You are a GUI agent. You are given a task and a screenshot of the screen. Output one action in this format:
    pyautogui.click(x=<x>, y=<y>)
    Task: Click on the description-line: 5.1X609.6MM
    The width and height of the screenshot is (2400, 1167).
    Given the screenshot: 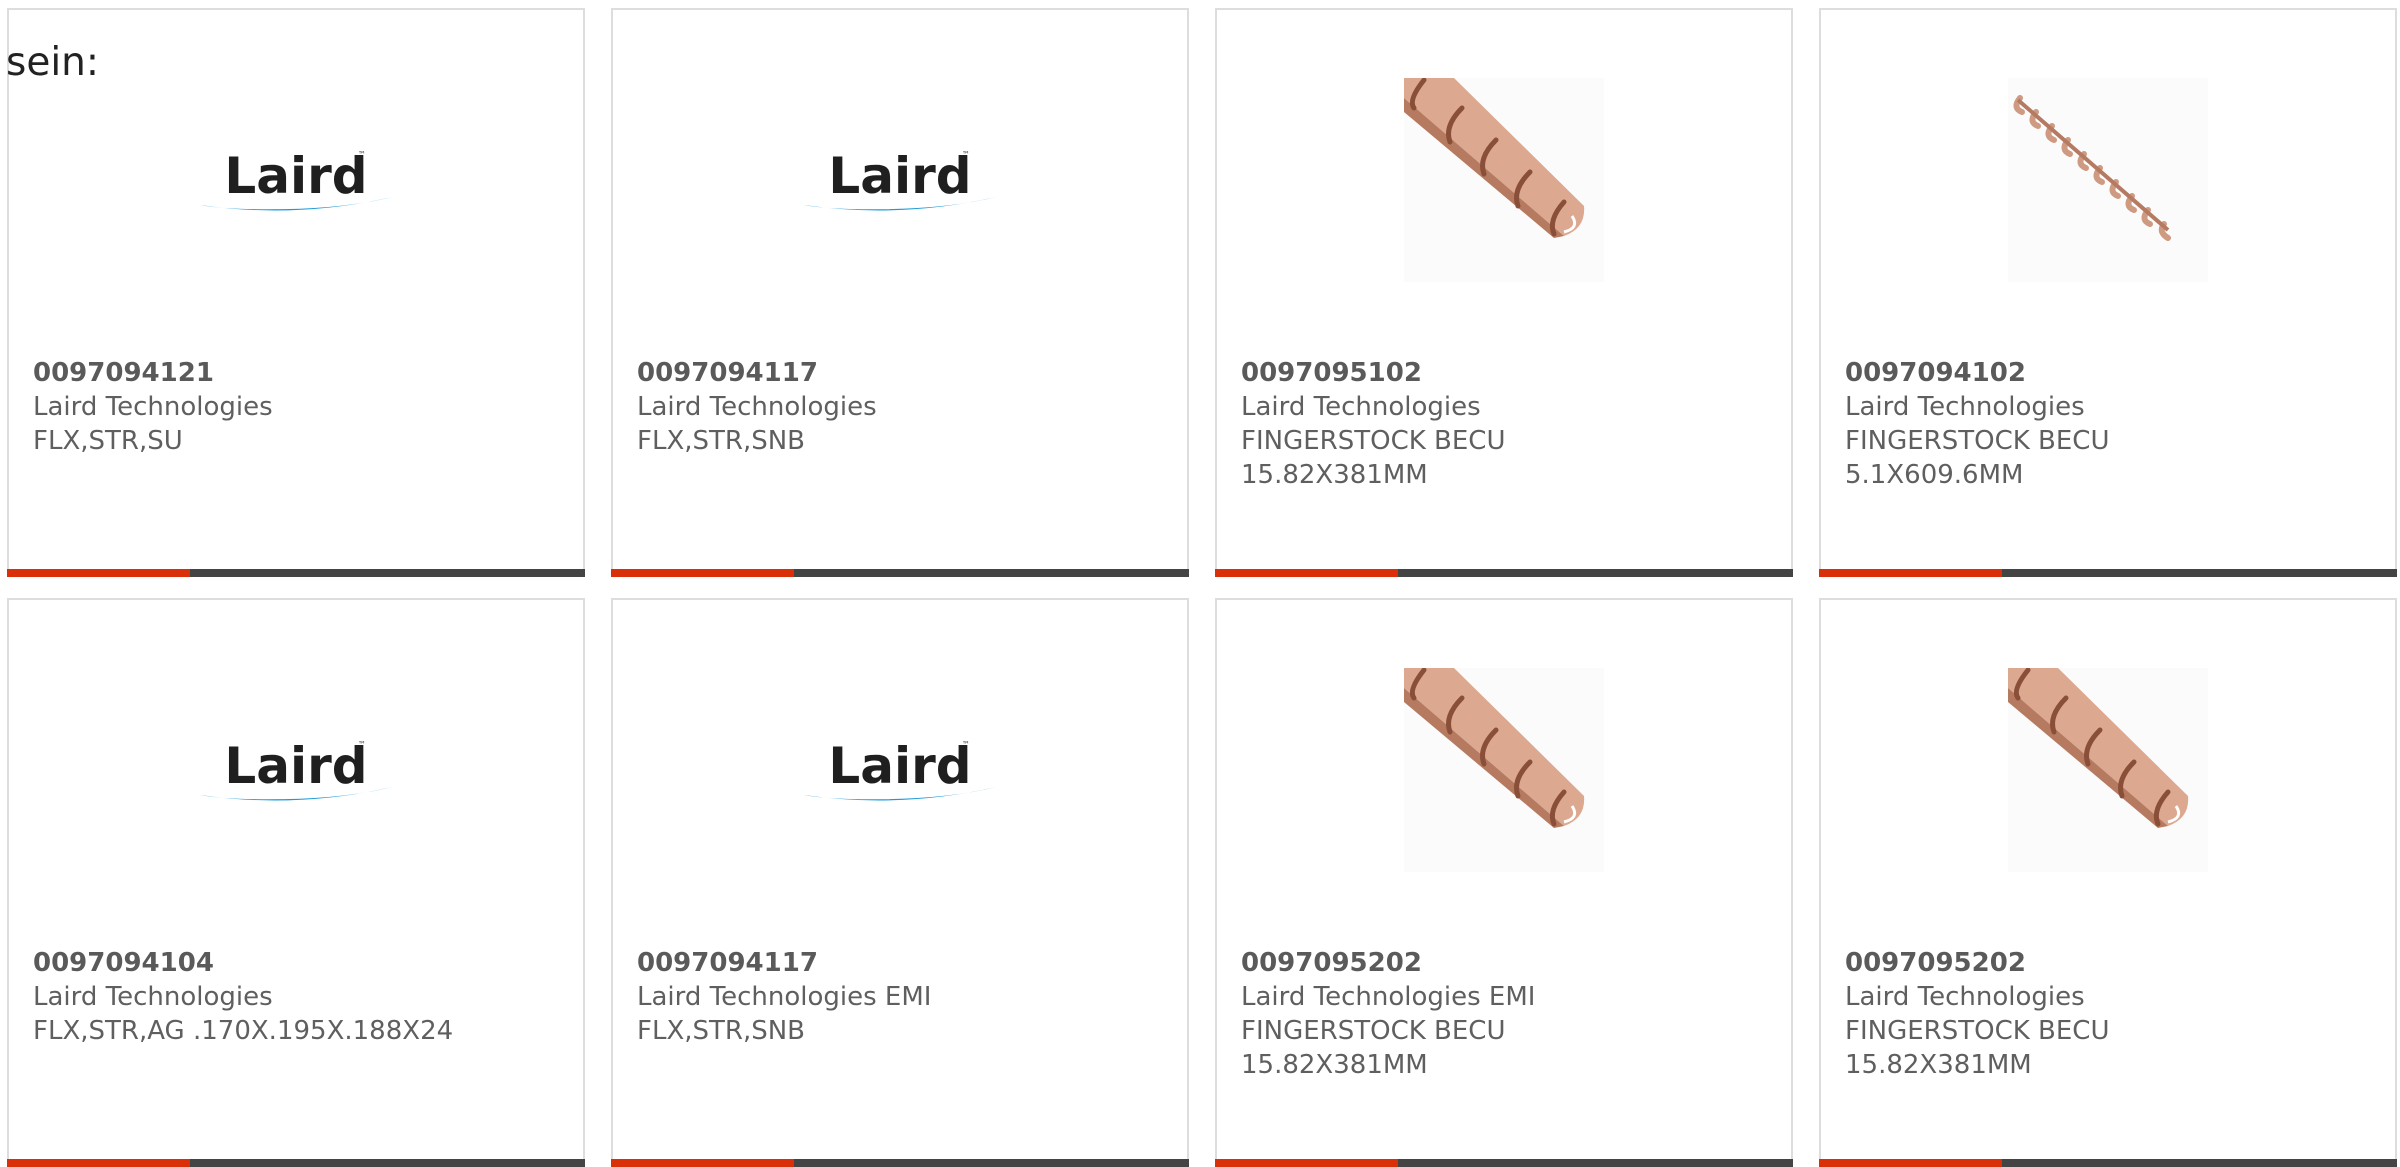 What is the action you would take?
    pyautogui.click(x=1934, y=475)
    